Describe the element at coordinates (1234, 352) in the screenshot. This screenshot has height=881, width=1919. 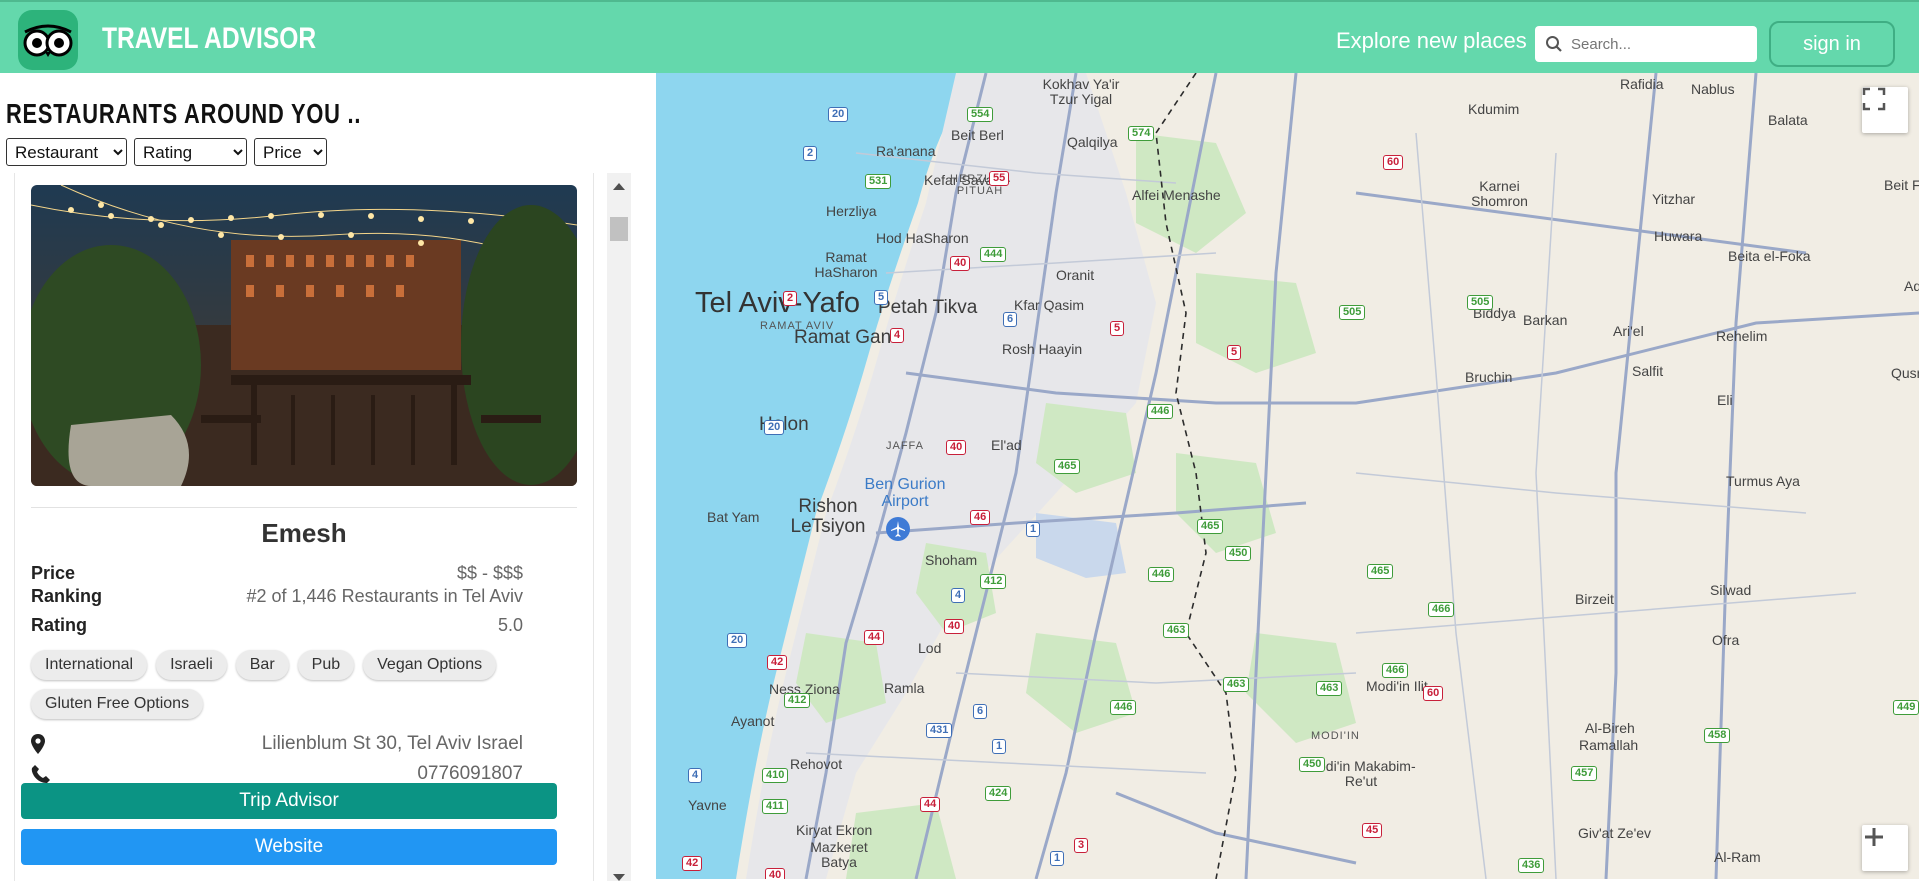
I see `road-shield: 5` at that location.